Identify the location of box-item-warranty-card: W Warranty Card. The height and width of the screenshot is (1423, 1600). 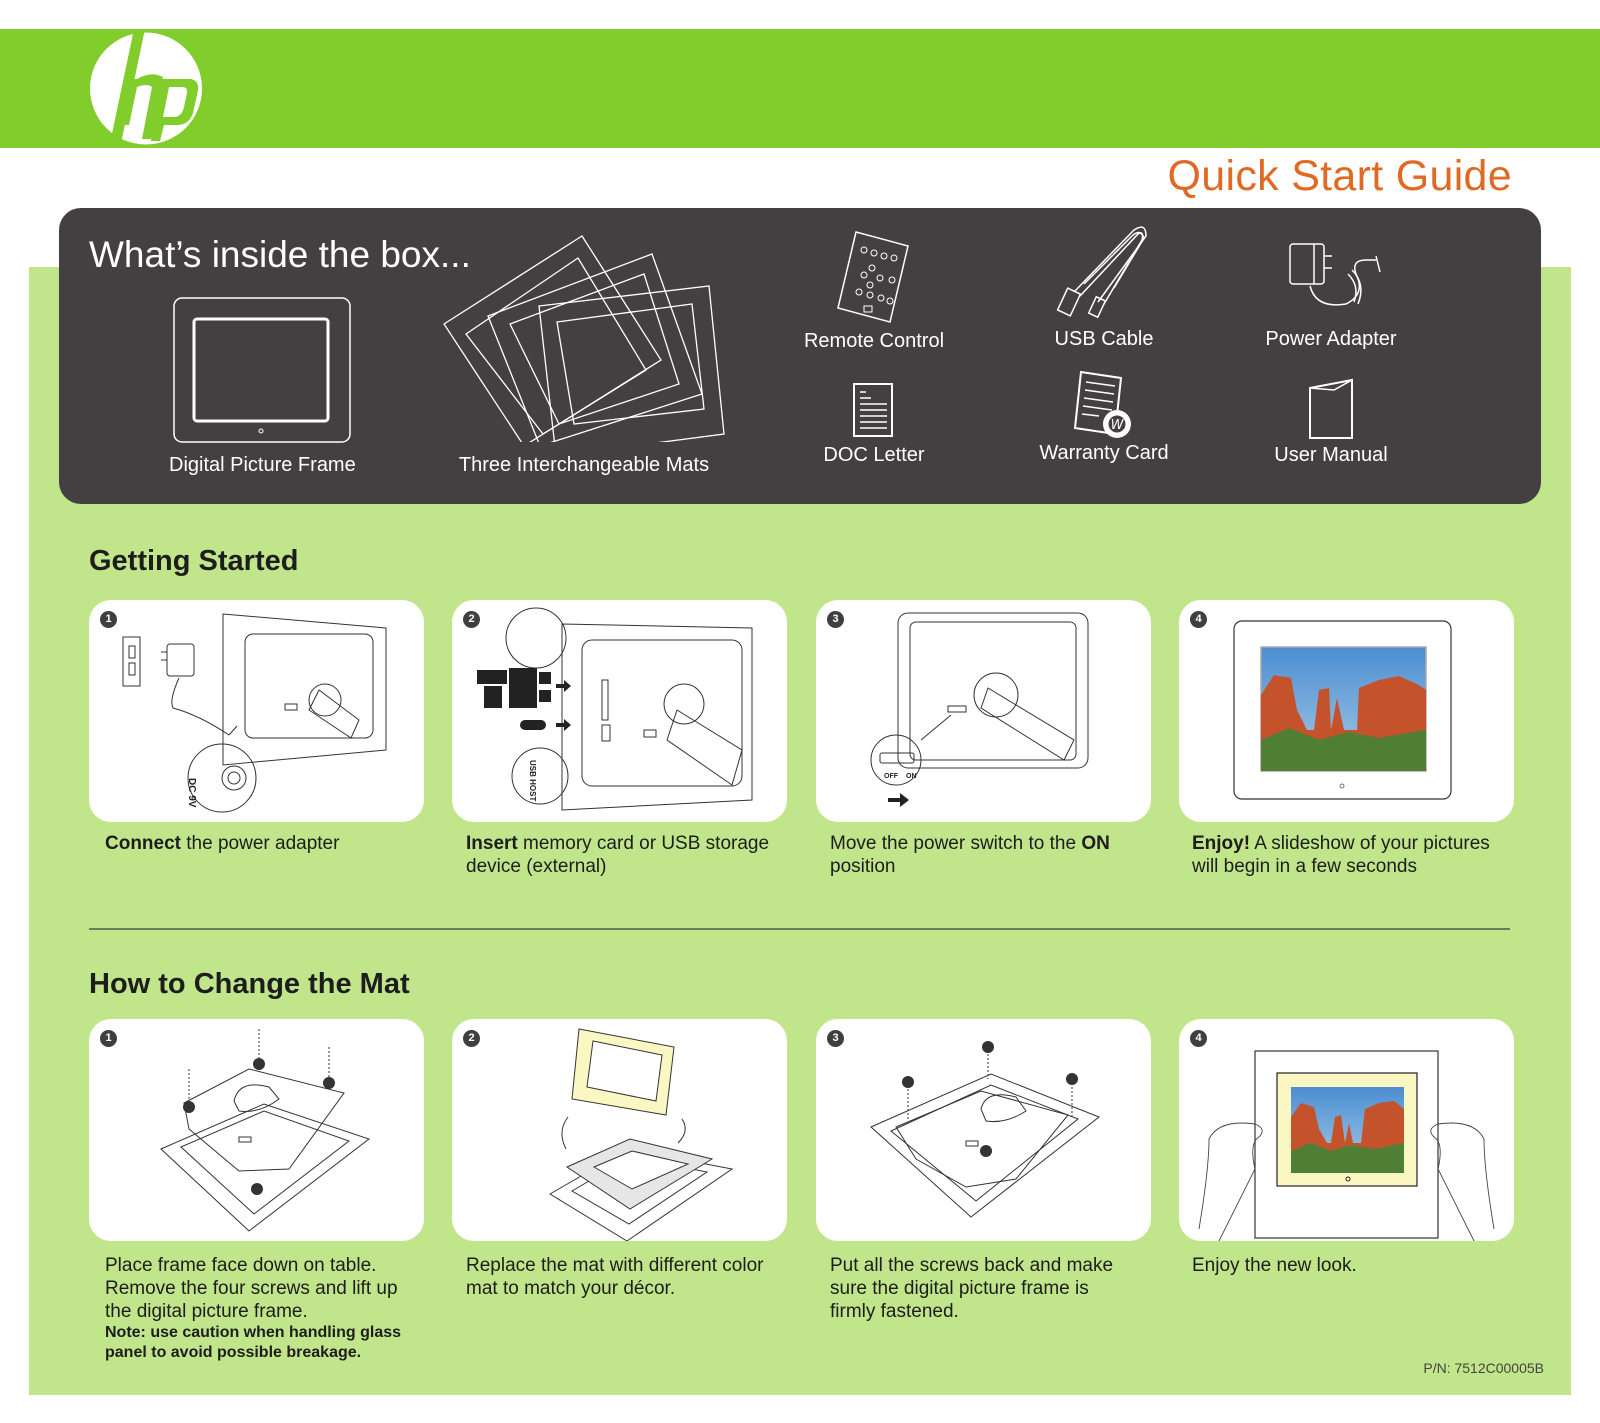
(1104, 416).